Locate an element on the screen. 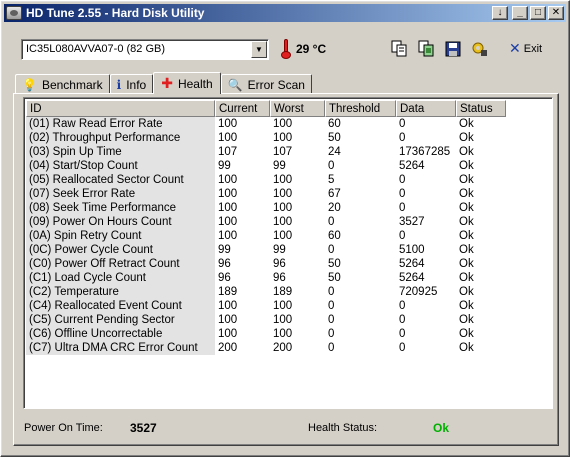 Image resolution: width=570 pixels, height=457 pixels. column-header-current: Current is located at coordinates (242, 108).